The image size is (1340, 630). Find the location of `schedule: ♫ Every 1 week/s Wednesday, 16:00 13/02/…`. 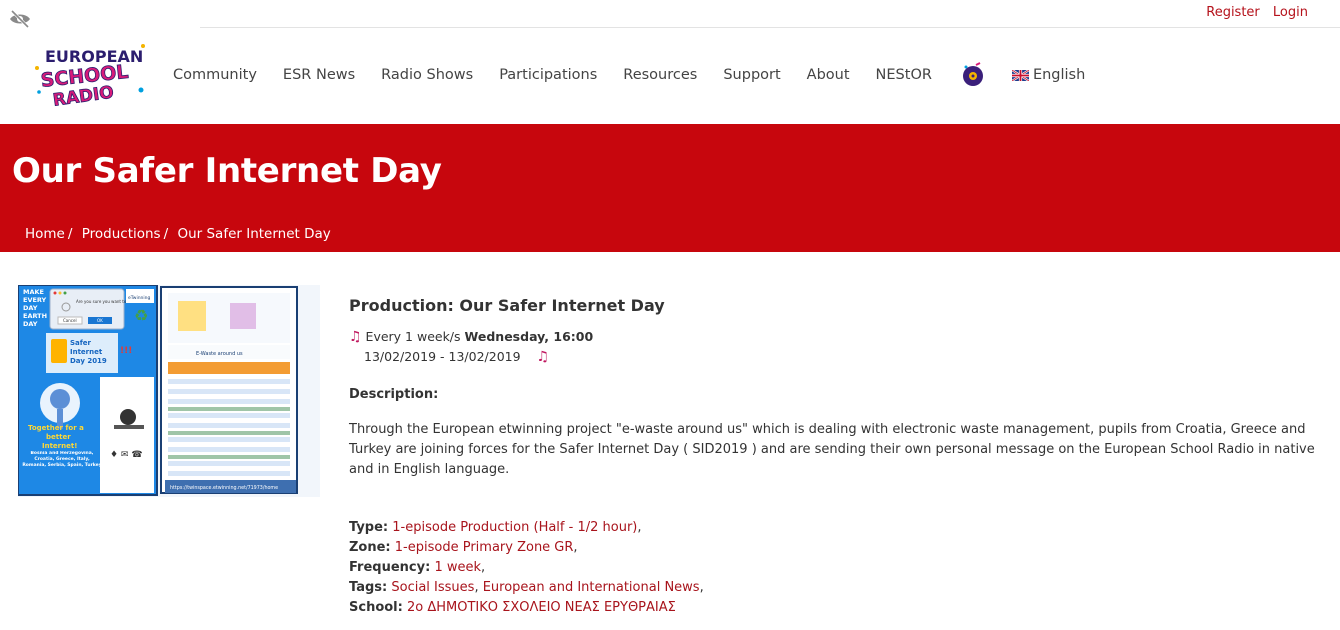

schedule: ♫ Every 1 week/s Wednesday, 16:00 13/02/… is located at coordinates (841, 347).